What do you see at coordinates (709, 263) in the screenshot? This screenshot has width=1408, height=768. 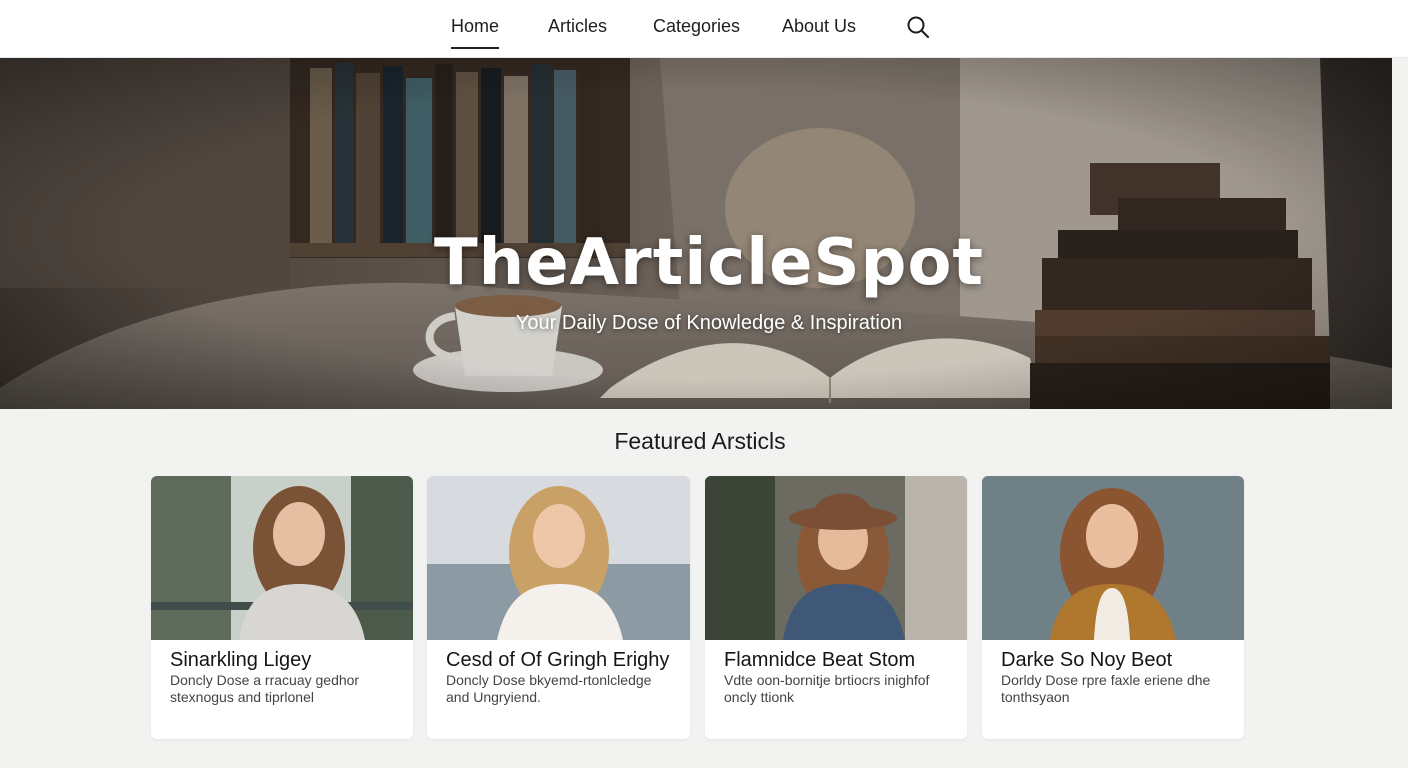 I see `site-title: TheArticleSpot` at bounding box center [709, 263].